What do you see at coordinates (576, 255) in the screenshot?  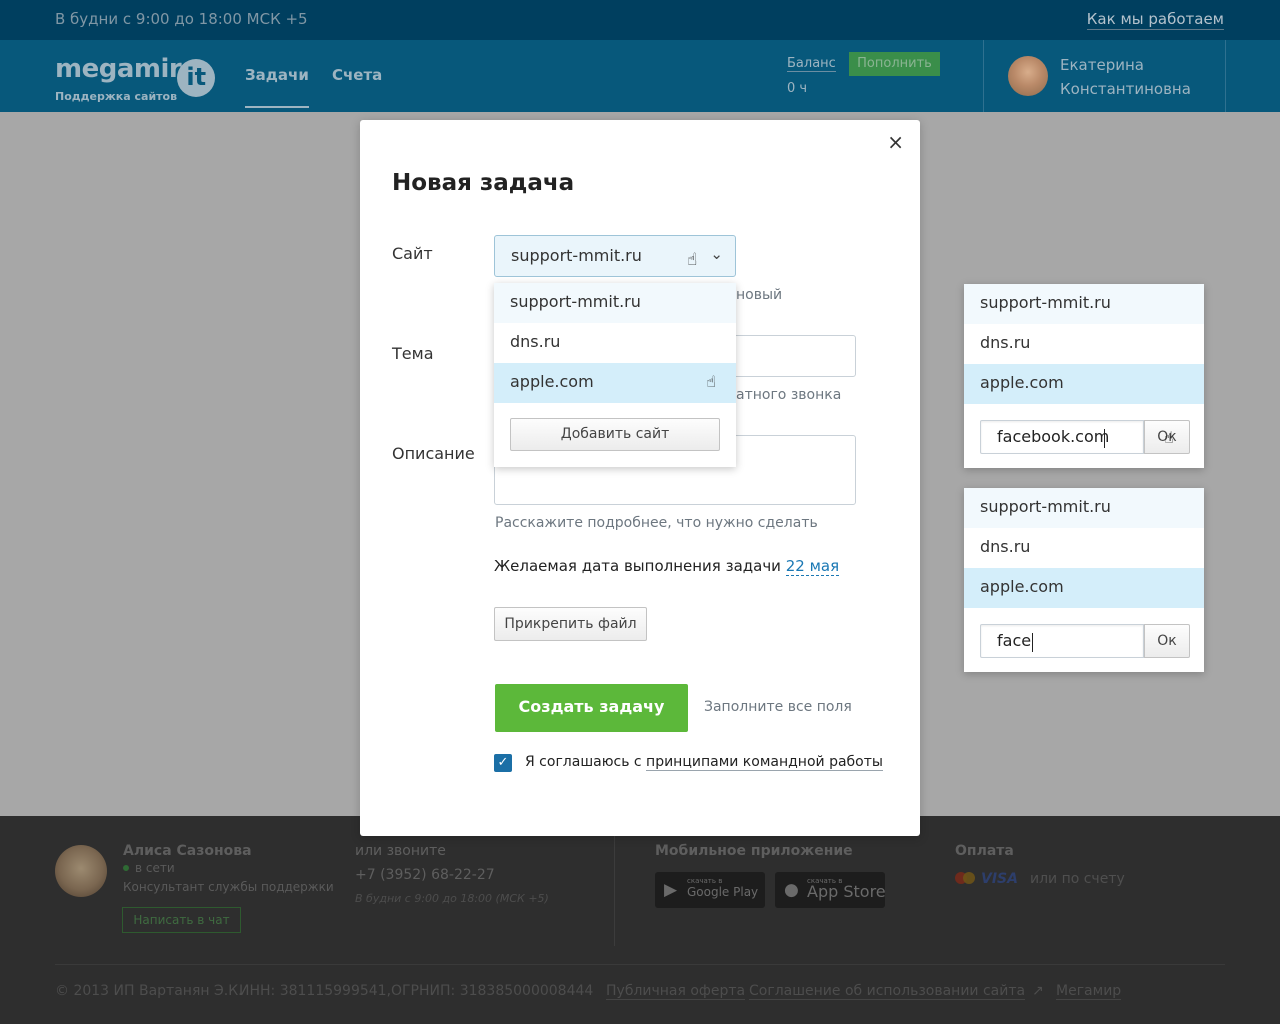 I see `site-select-value: support-mmit.ru` at bounding box center [576, 255].